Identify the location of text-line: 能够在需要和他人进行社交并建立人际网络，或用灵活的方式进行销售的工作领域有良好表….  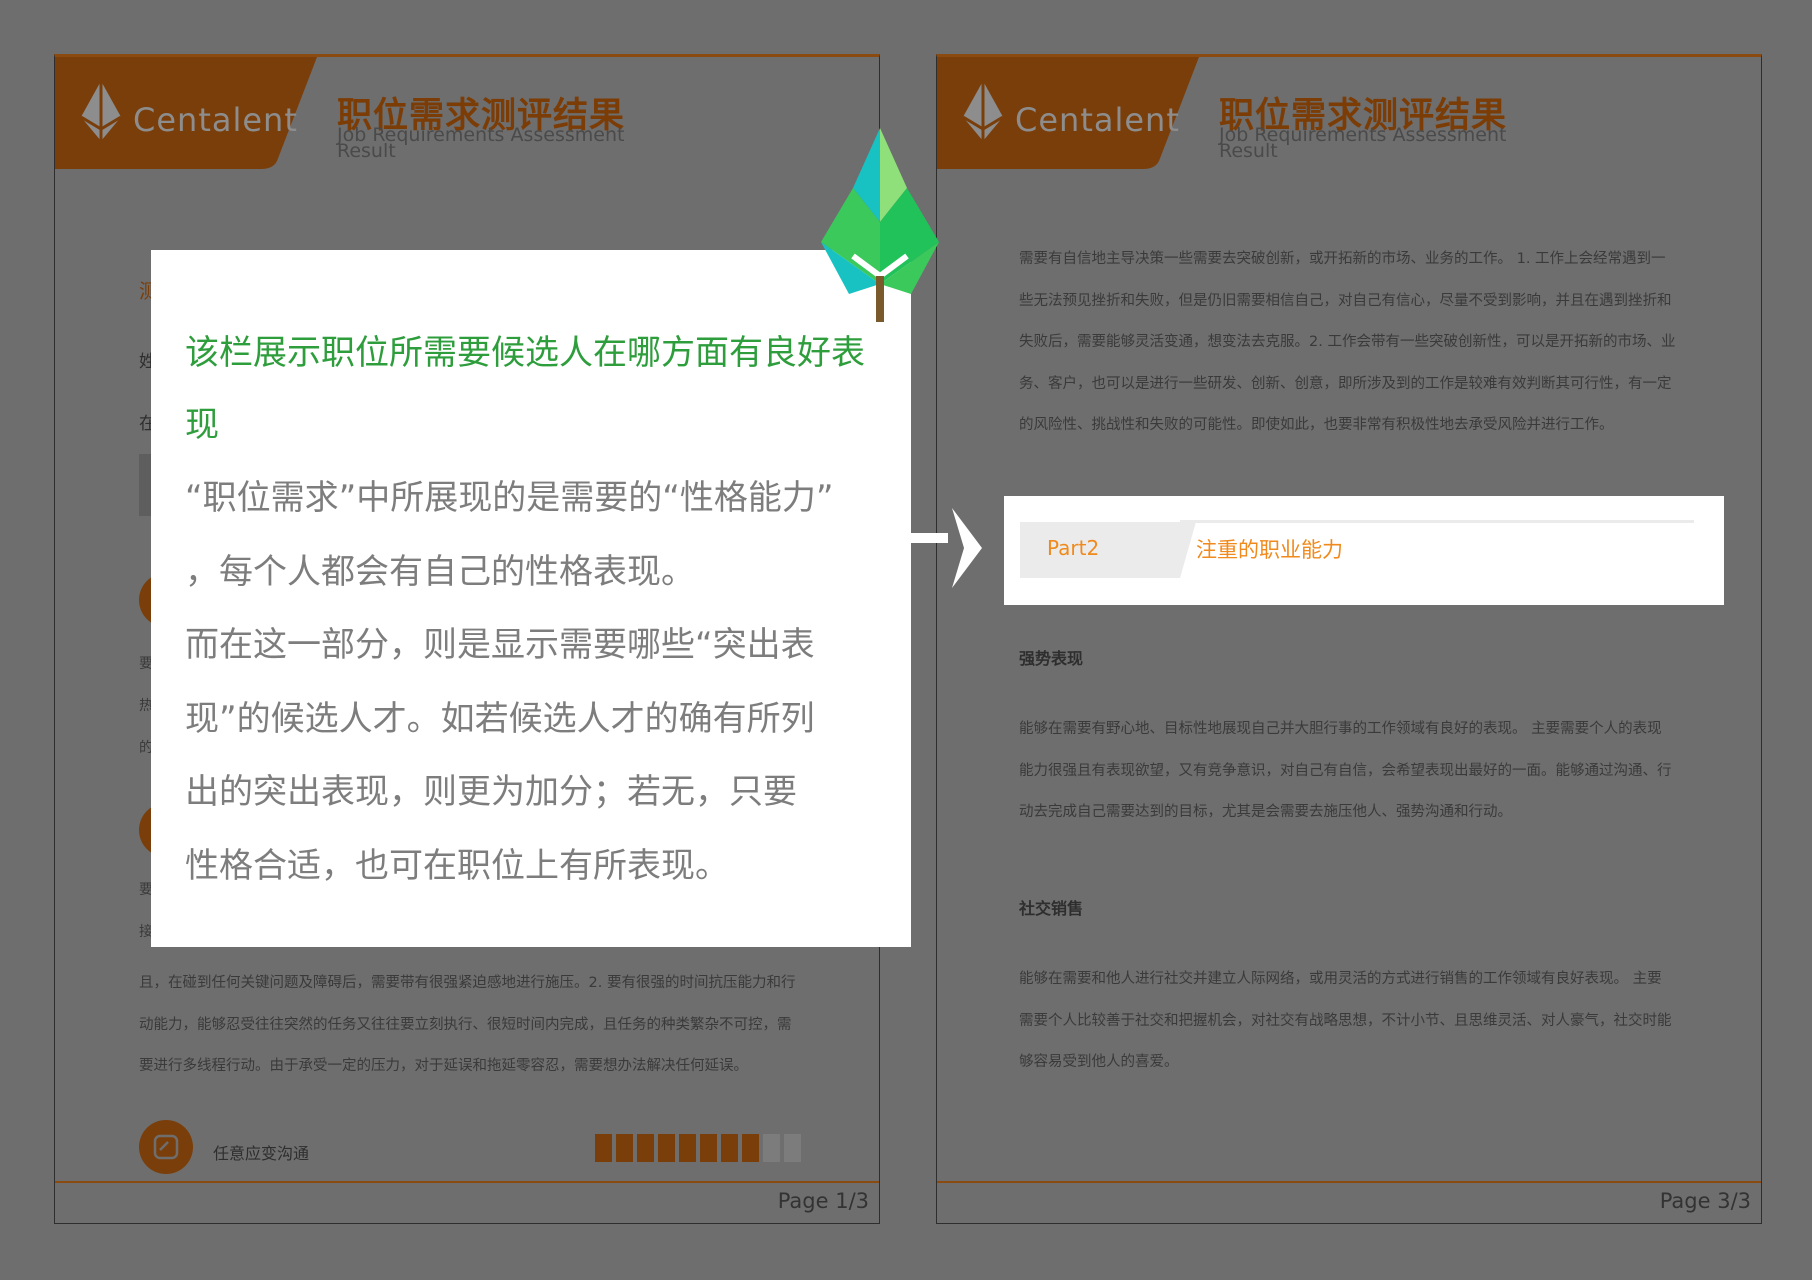
(1340, 979).